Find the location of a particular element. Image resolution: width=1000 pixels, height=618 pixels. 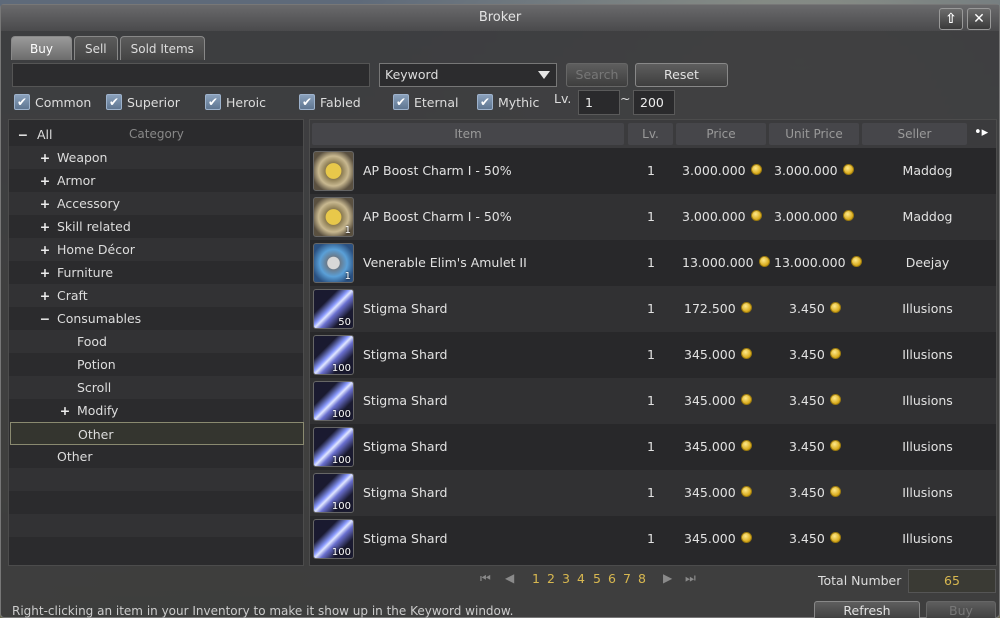

column-item: Item is located at coordinates (468, 134).